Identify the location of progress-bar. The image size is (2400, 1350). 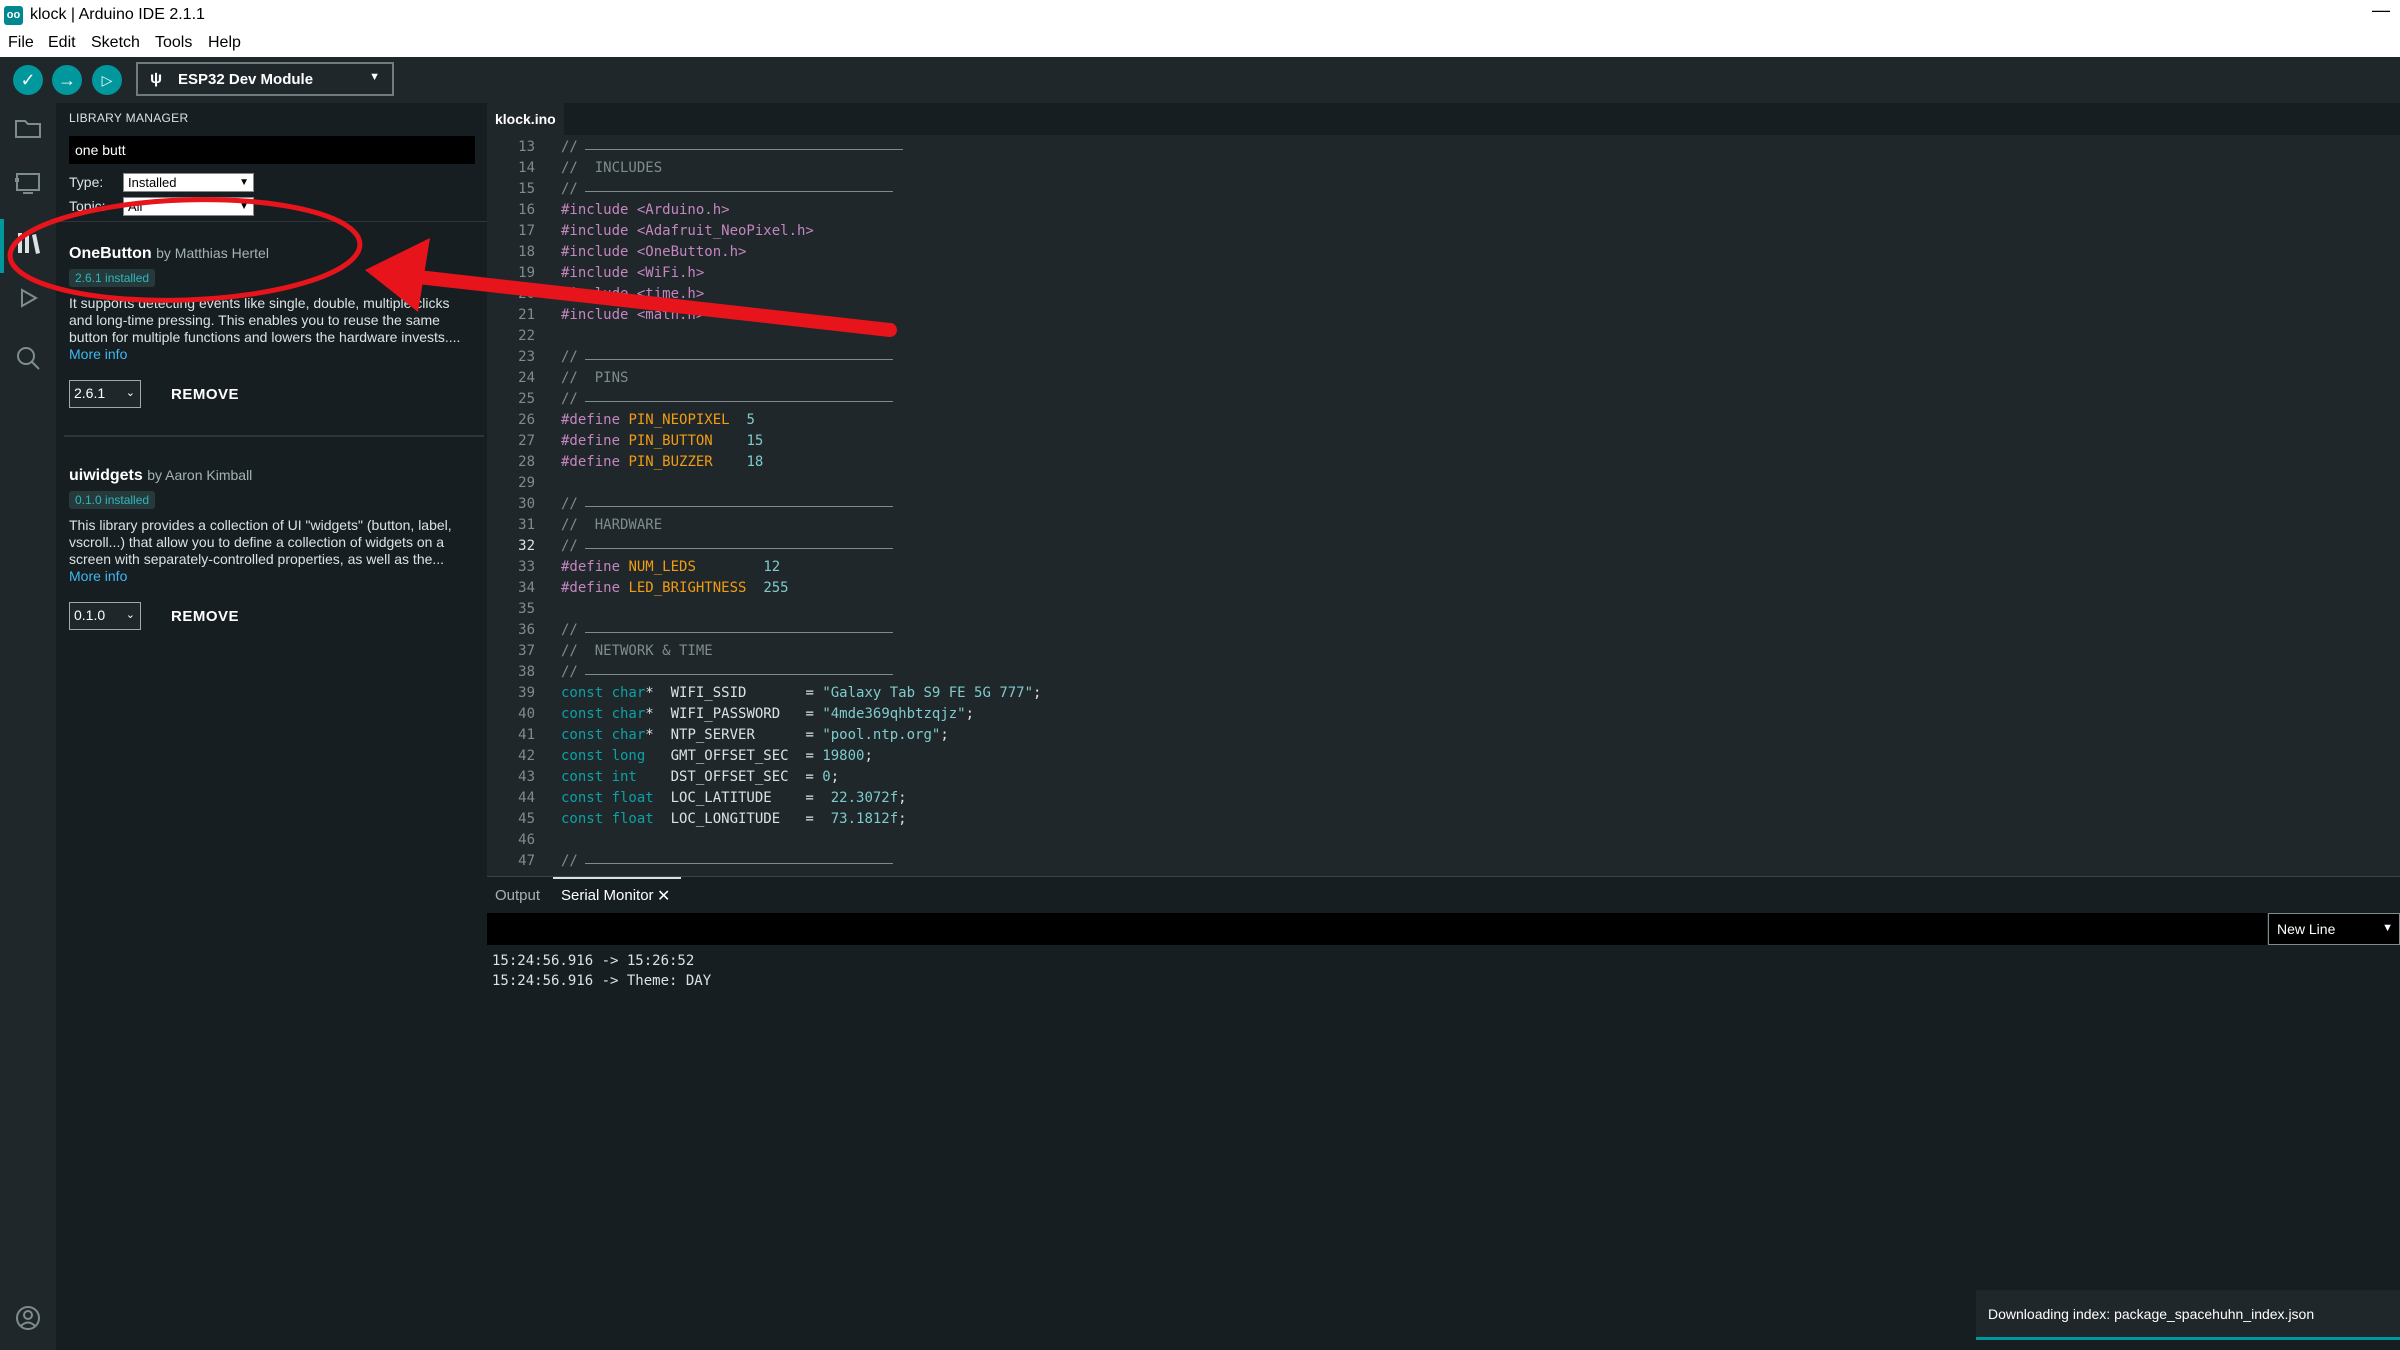
(2188, 1338).